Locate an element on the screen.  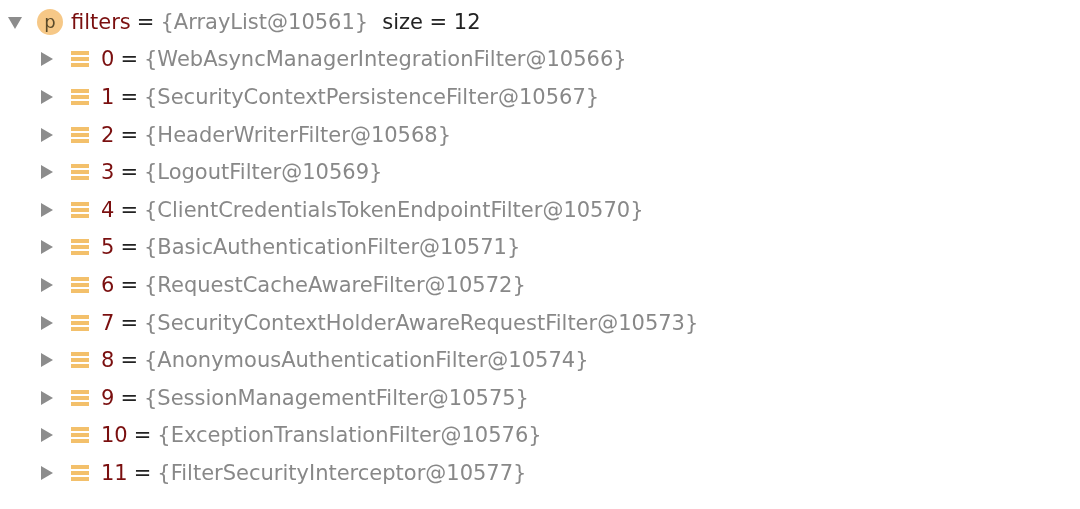
size-label: size = 12 is located at coordinates (431, 21).